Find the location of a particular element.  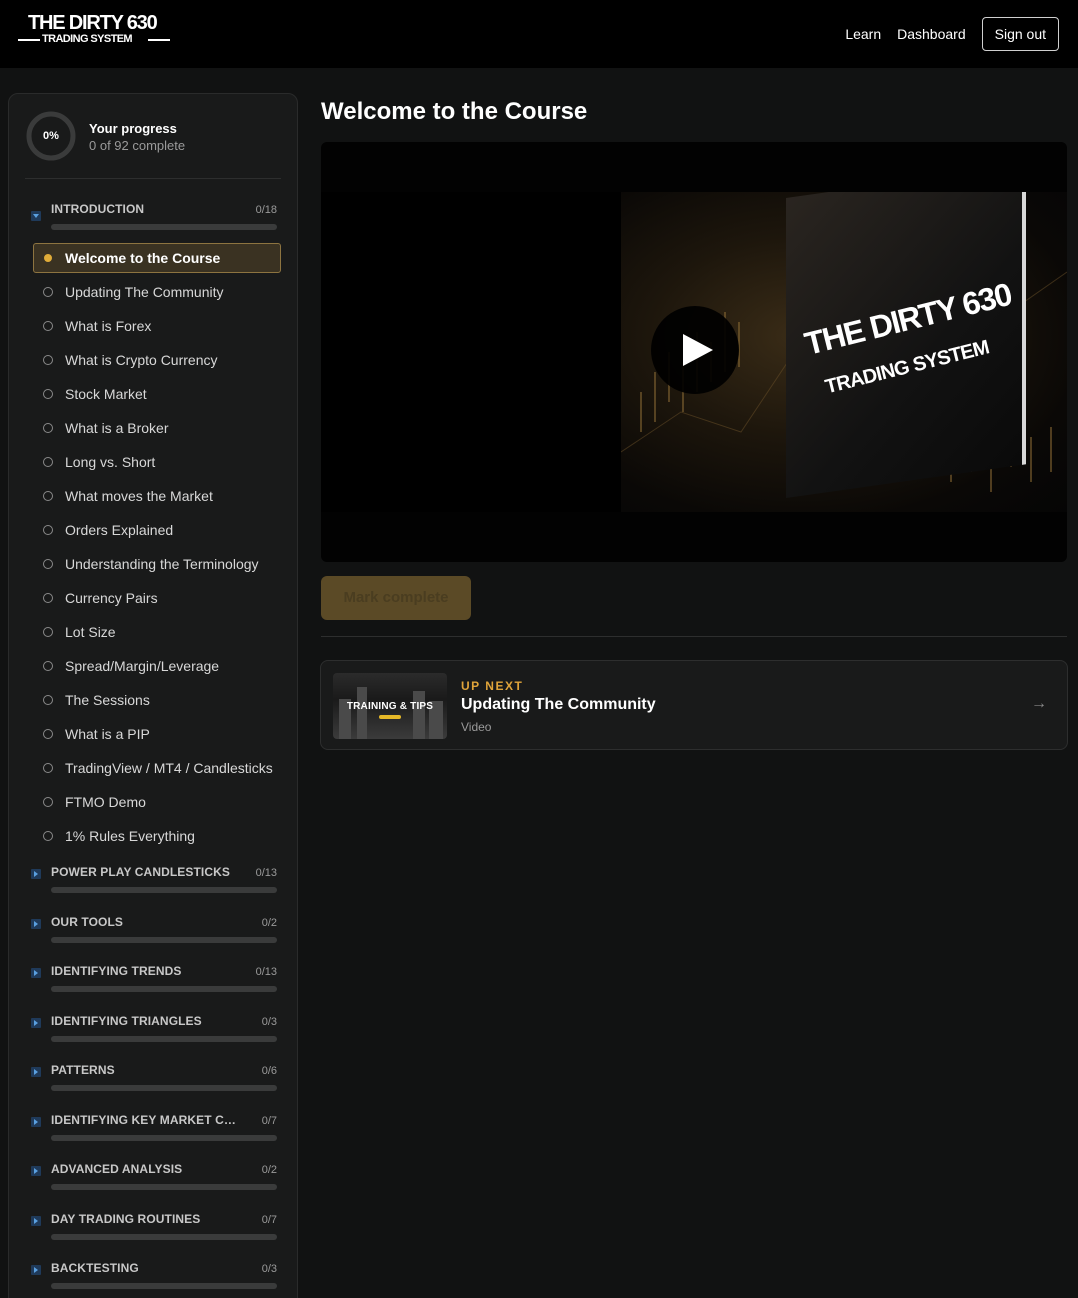

lesson-label: Lot Size is located at coordinates (90, 632).